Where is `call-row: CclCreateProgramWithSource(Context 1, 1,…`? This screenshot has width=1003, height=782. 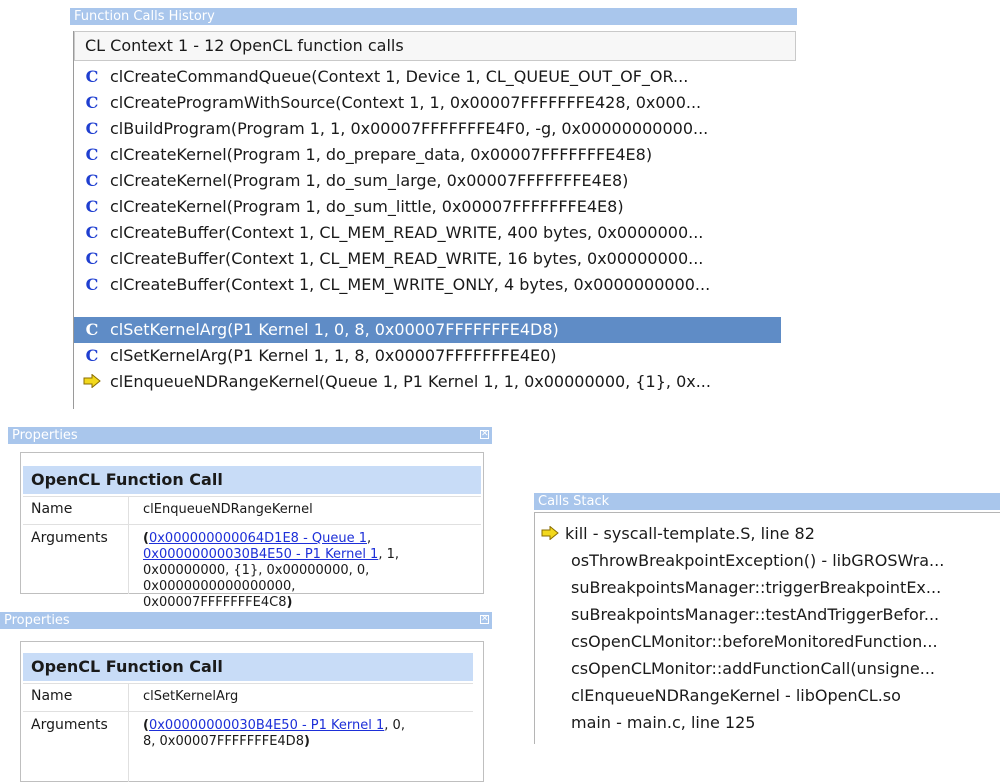 call-row: CclCreateProgramWithSource(Context 1, 1,… is located at coordinates (427, 103).